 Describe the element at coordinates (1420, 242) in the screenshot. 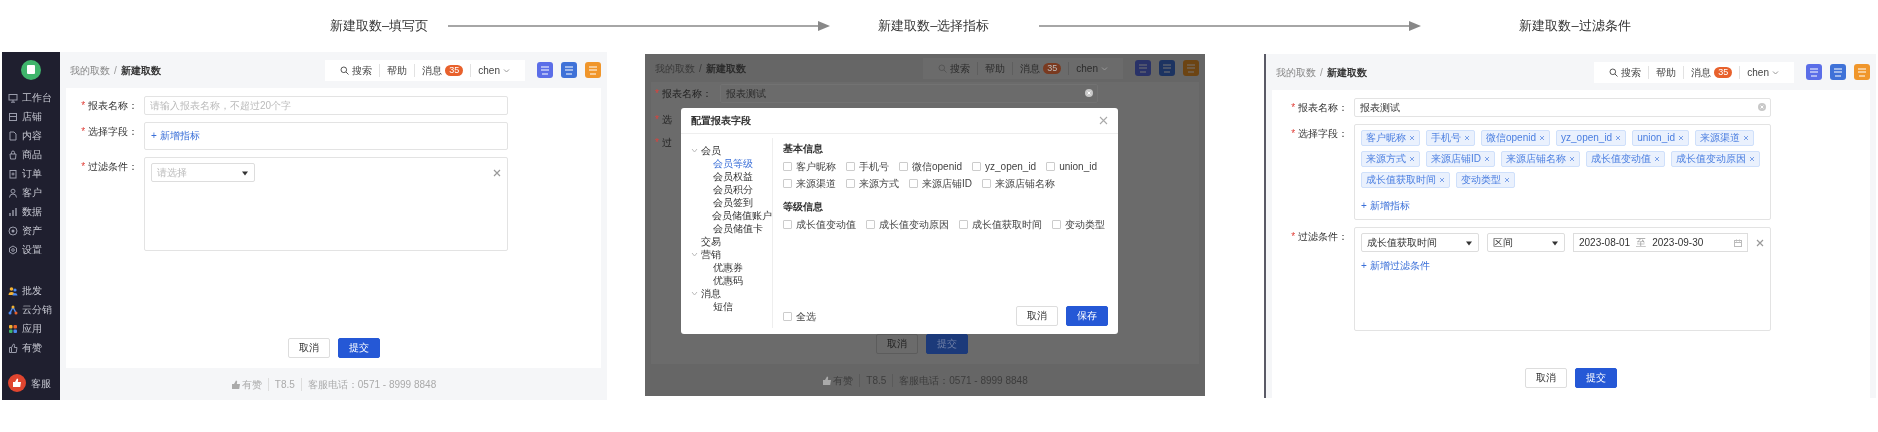

I see `select-field: 成长值获取时间` at that location.